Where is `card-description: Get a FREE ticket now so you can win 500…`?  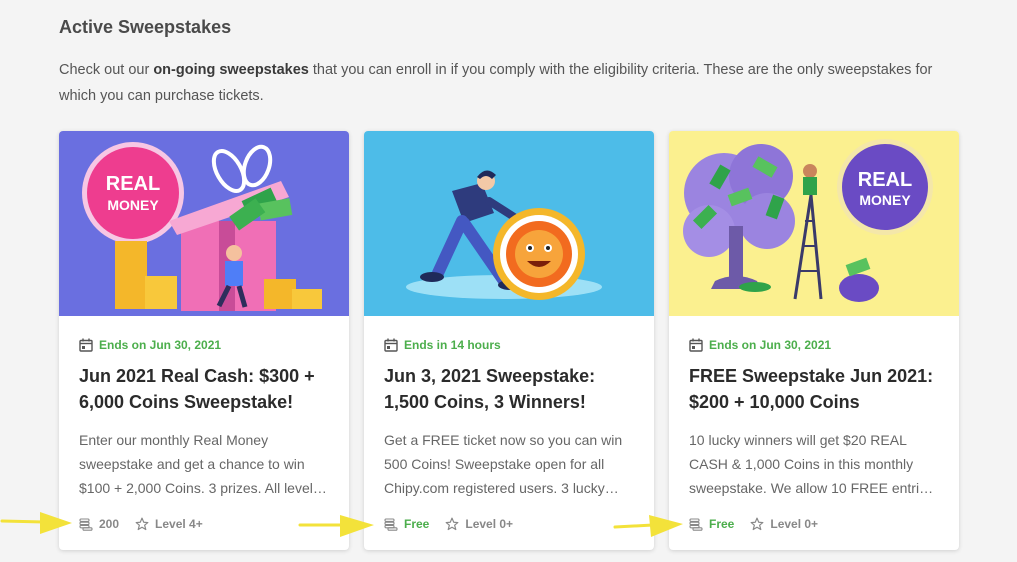
card-description: Get a FREE ticket now so you can win 500… is located at coordinates (503, 464).